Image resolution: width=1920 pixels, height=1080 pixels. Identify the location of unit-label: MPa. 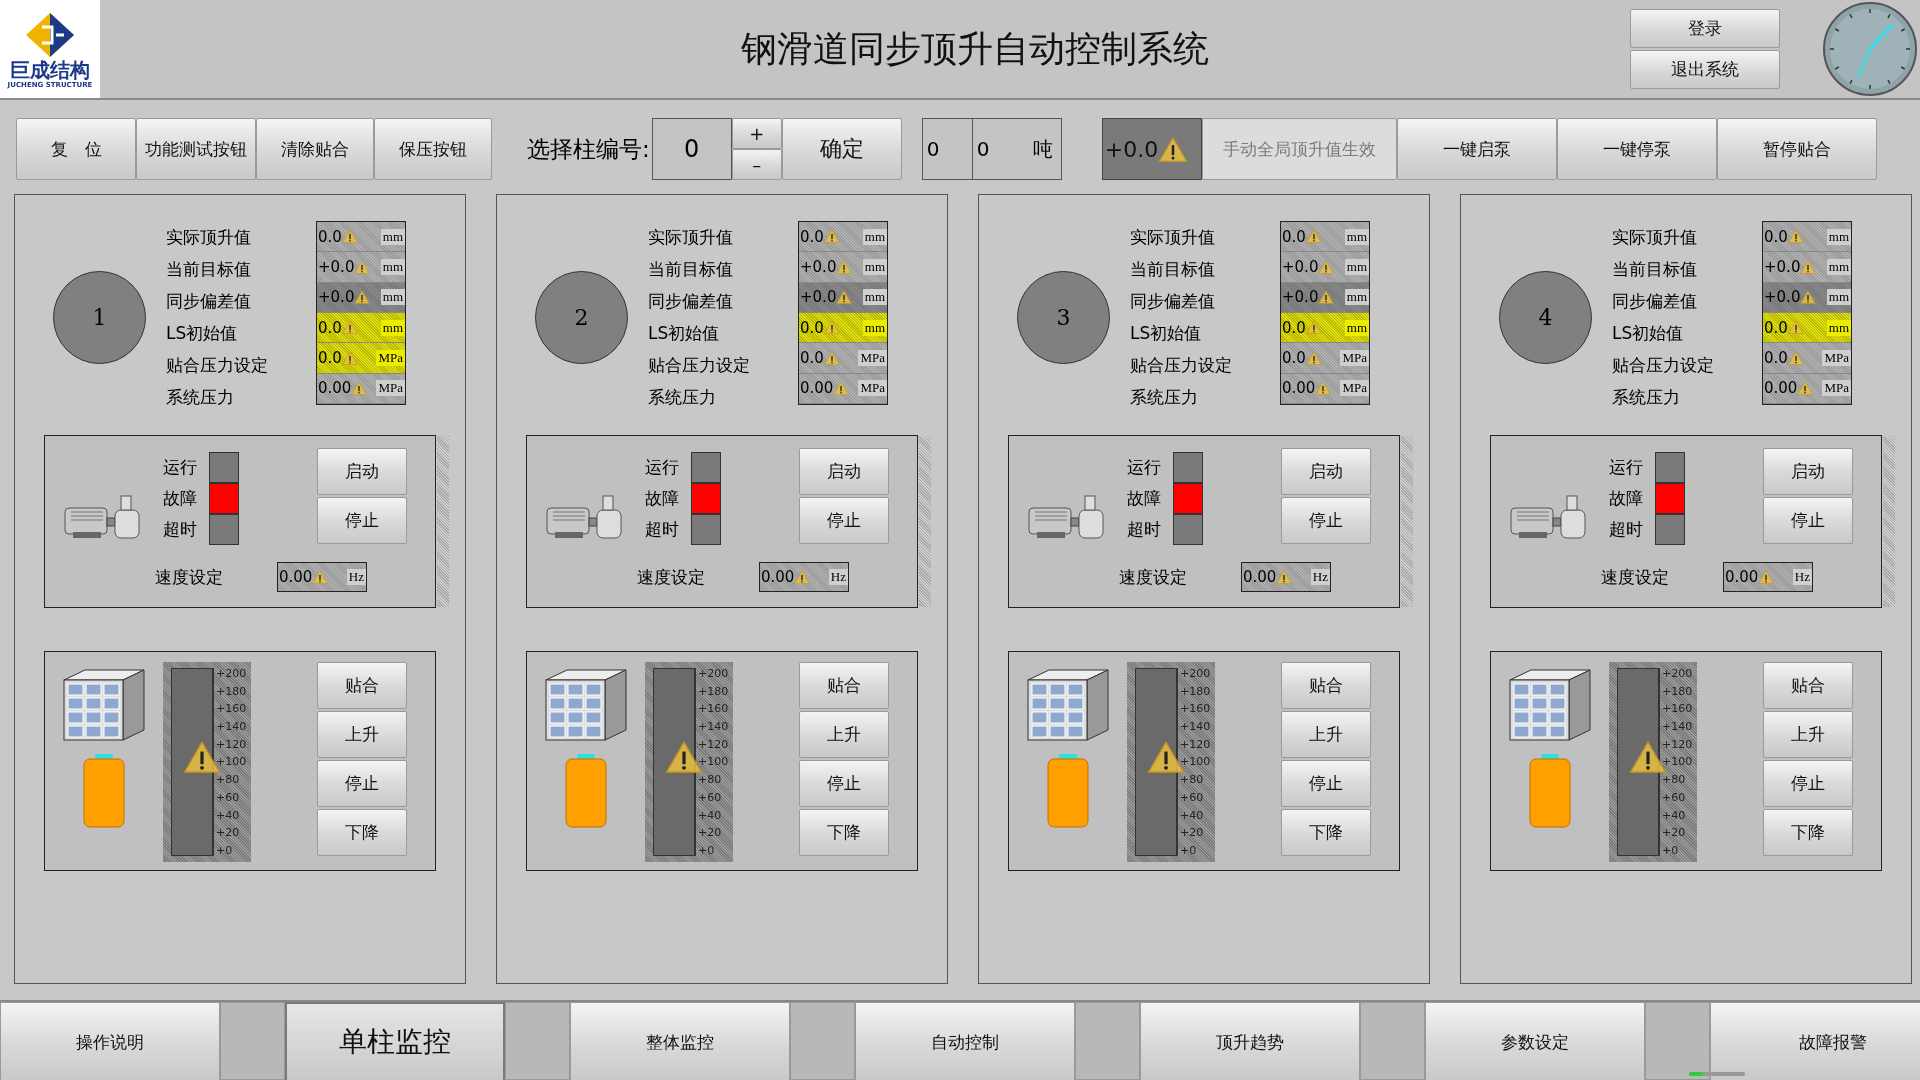
(1836, 388).